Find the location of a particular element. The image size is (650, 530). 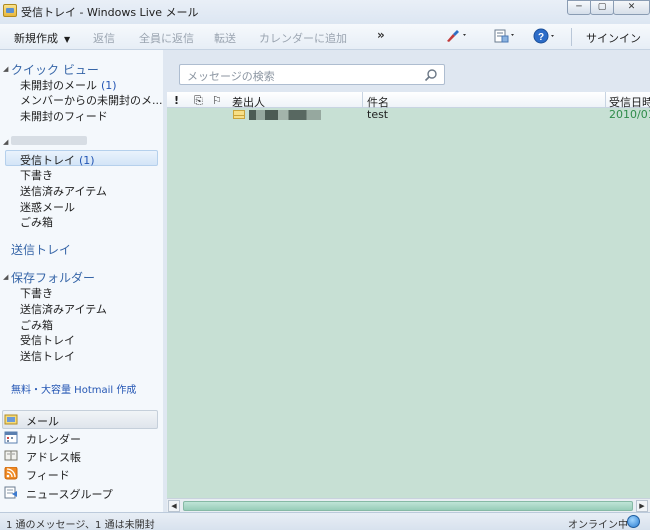

compose-view-icon is located at coordinates (506, 36).